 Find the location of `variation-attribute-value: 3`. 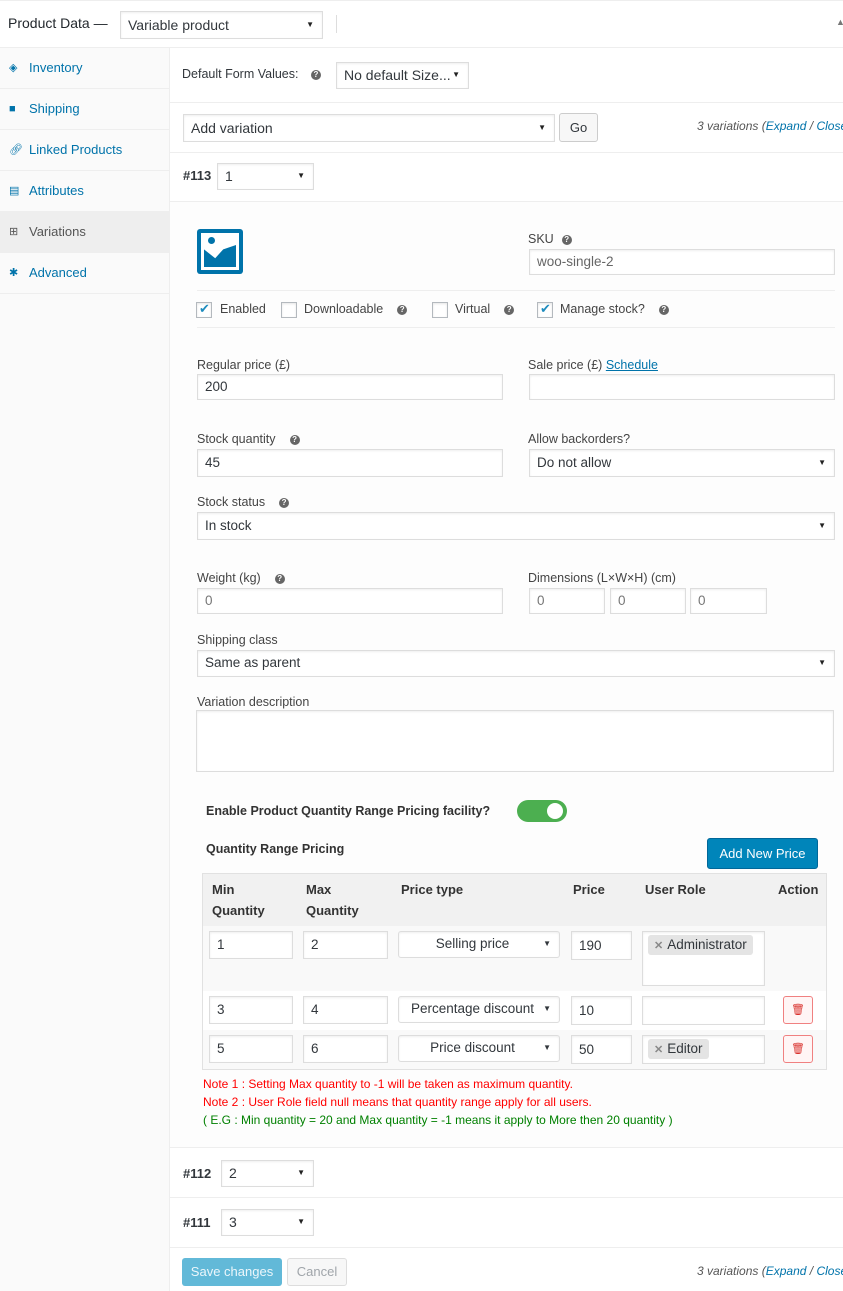

variation-attribute-value: 3 is located at coordinates (233, 1222).